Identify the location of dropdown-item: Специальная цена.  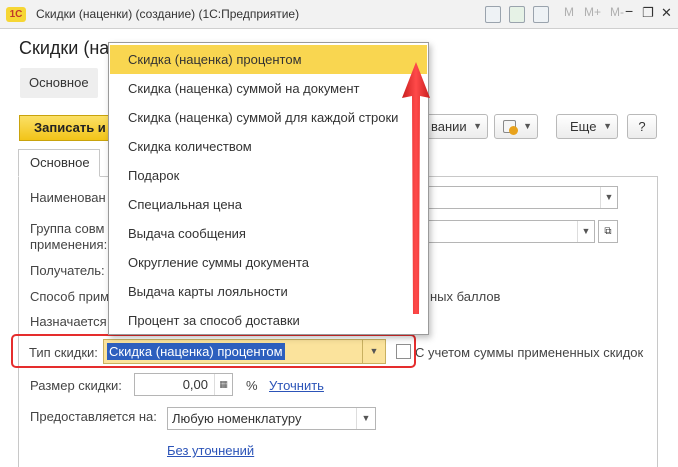
(268, 204).